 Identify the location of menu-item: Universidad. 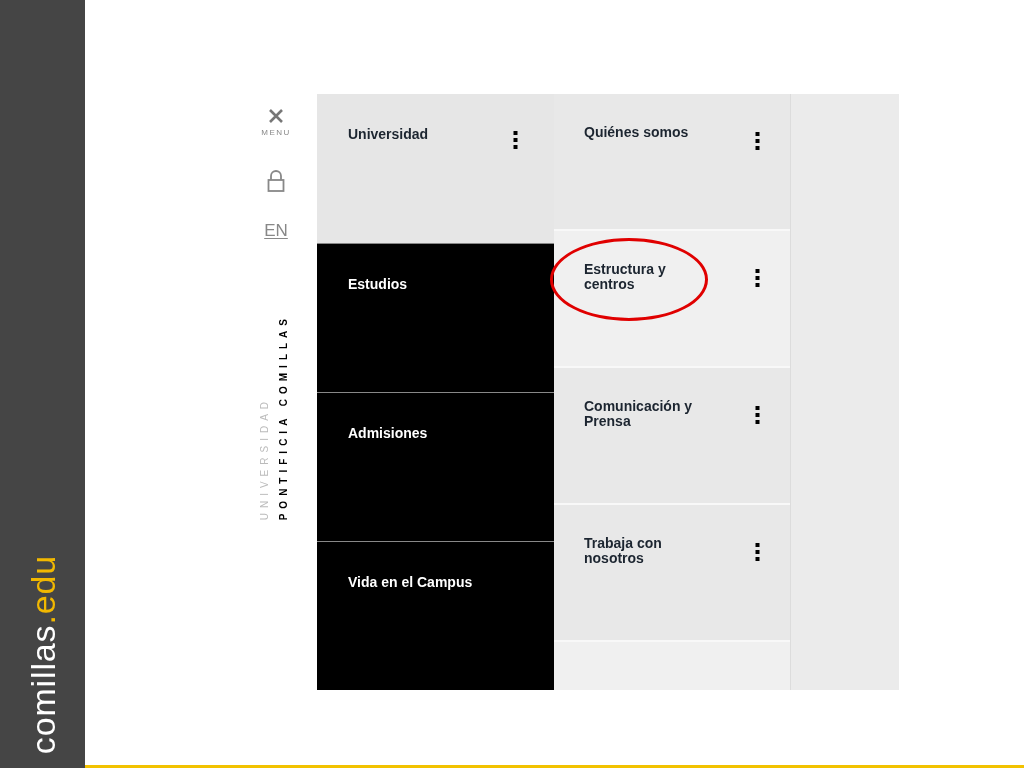
(435, 168).